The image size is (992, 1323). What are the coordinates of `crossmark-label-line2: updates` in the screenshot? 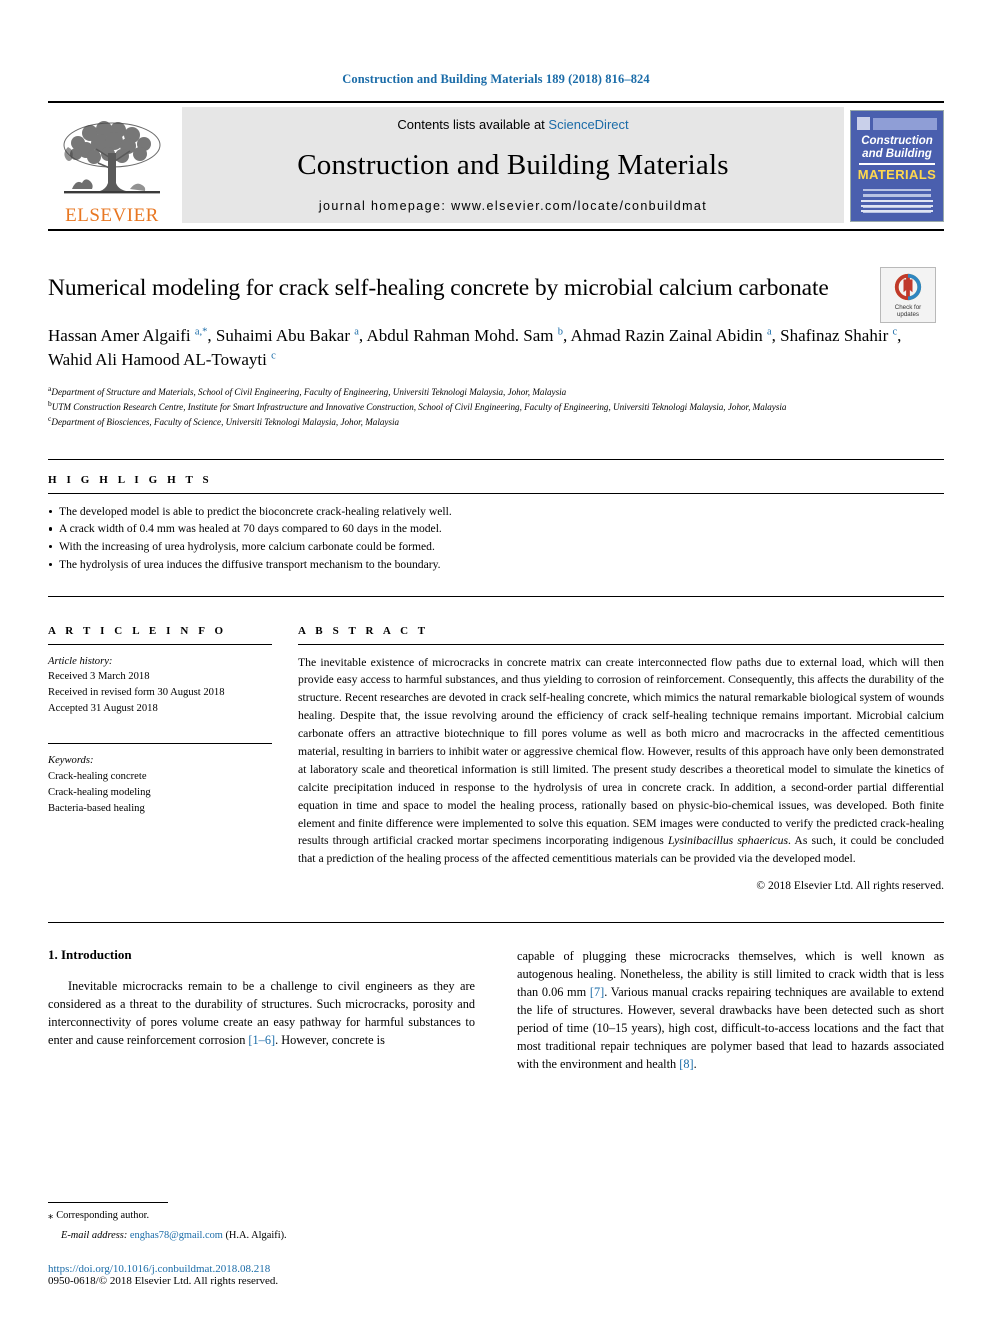 It's located at (907, 314).